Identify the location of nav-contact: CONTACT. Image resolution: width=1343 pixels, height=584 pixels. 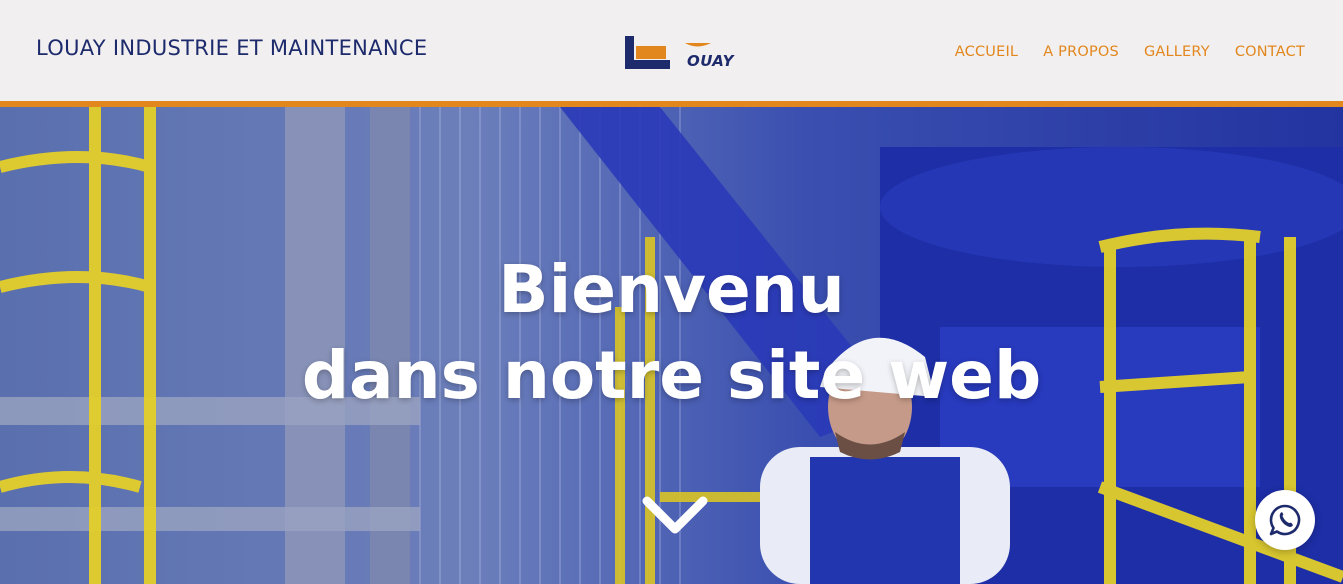
(1270, 52).